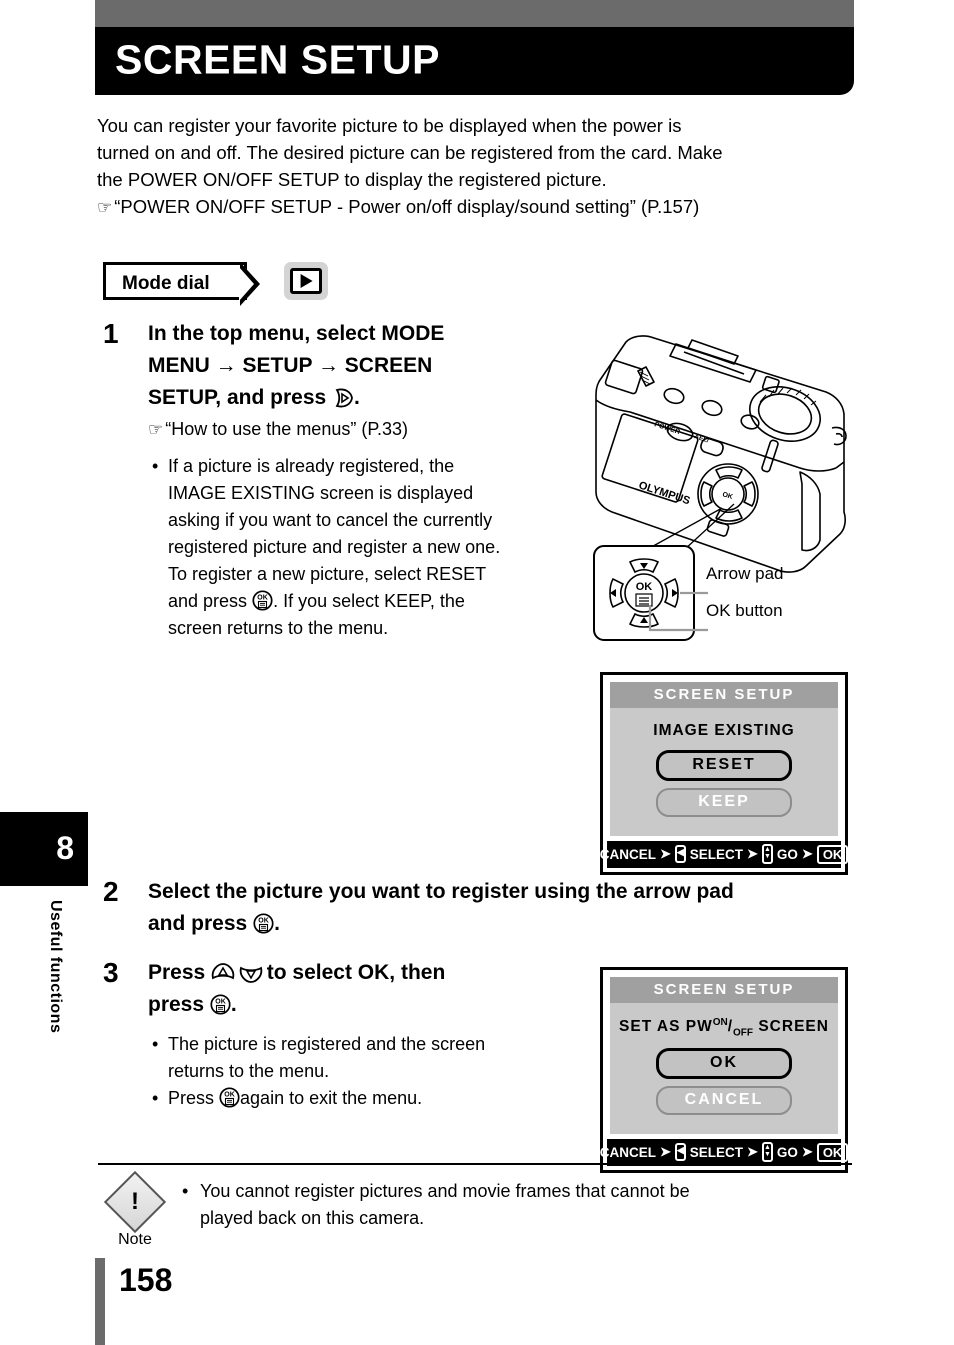 The height and width of the screenshot is (1345, 954). Describe the element at coordinates (44, 849) in the screenshot. I see `chapter-tab: 8` at that location.